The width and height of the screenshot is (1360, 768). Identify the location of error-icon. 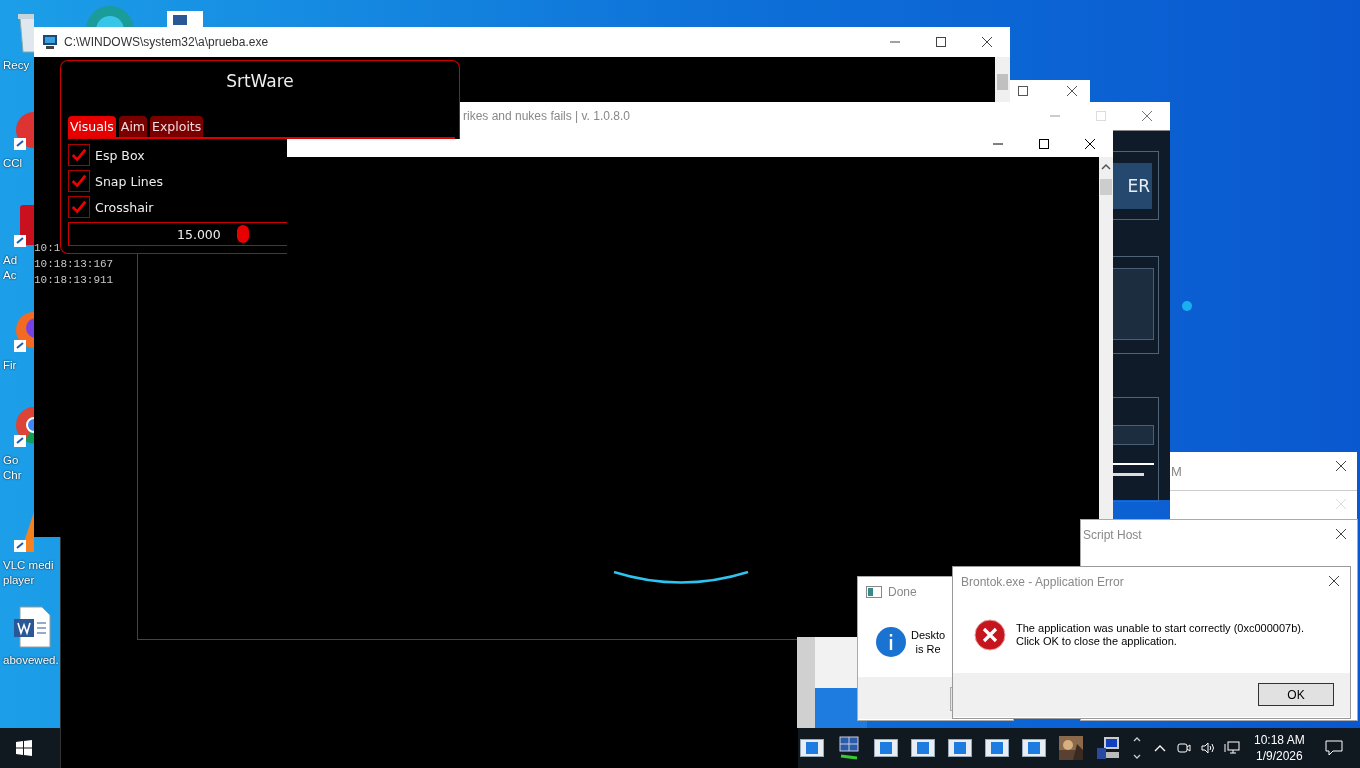
(990, 635).